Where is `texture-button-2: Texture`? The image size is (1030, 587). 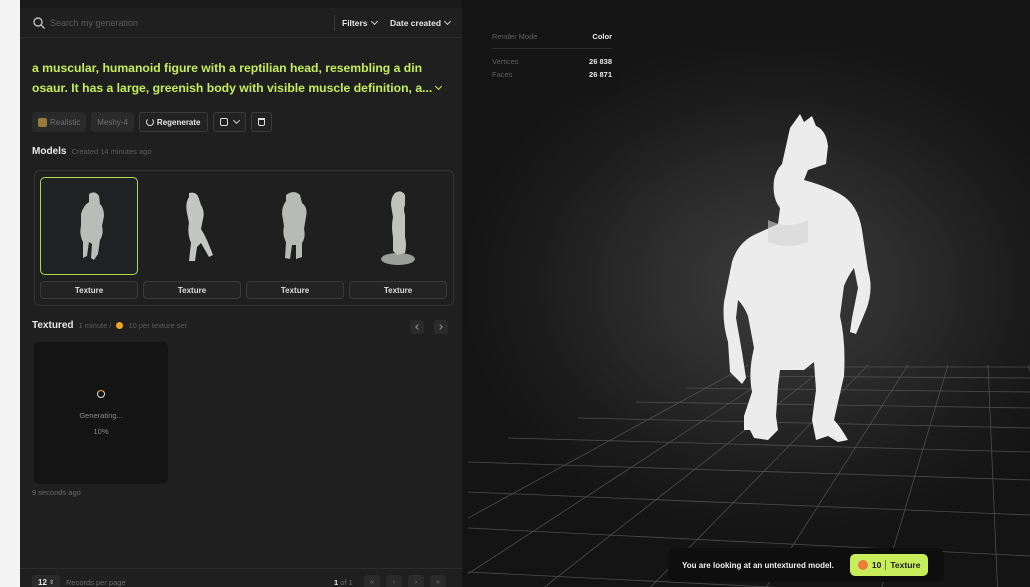 texture-button-2: Texture is located at coordinates (192, 290).